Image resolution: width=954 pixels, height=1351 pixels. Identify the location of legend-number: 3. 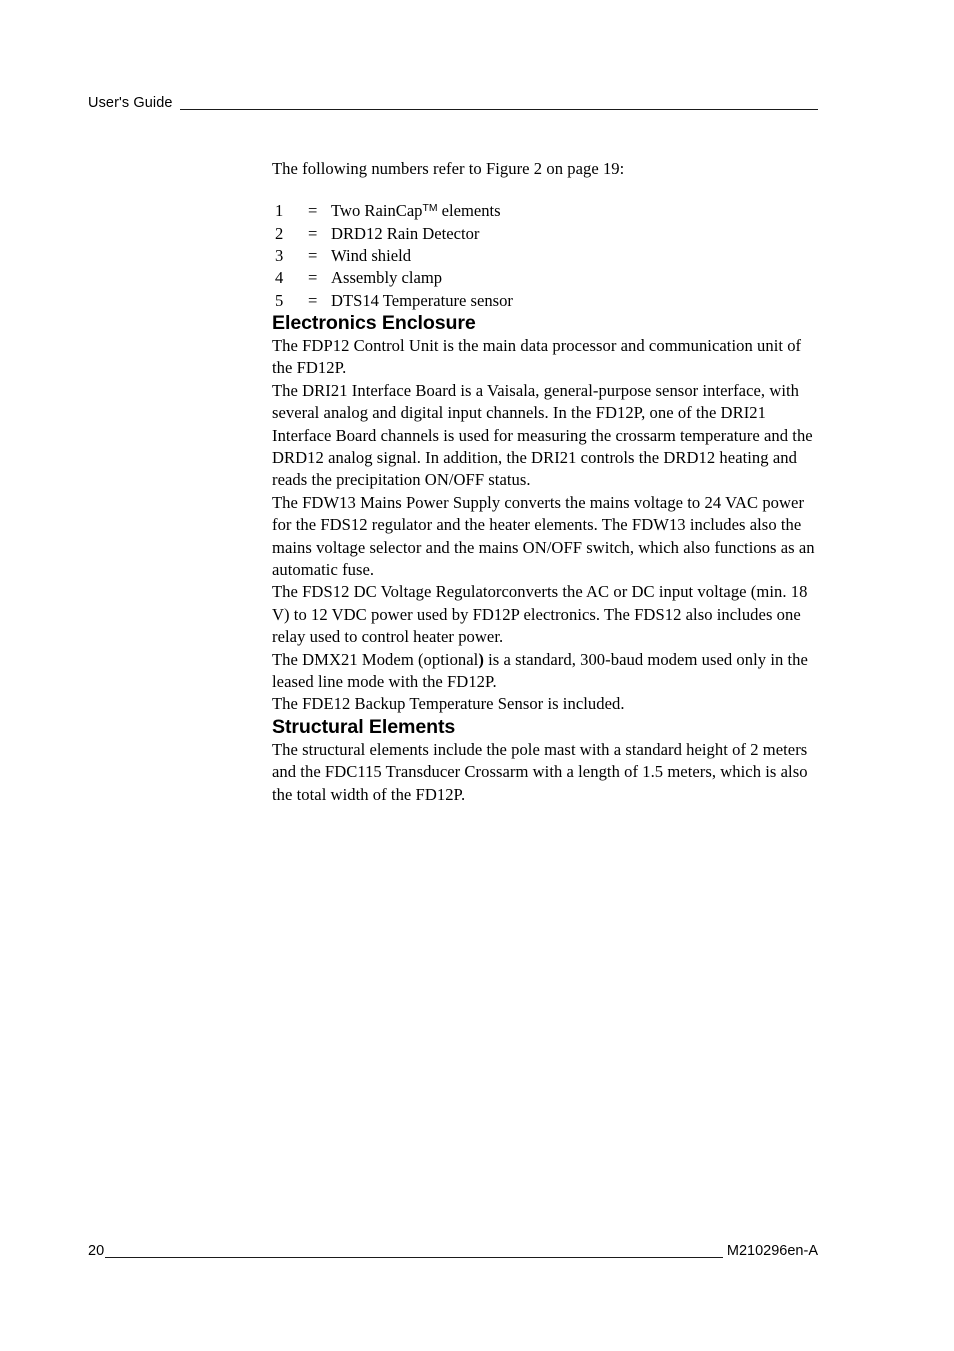
(279, 255).